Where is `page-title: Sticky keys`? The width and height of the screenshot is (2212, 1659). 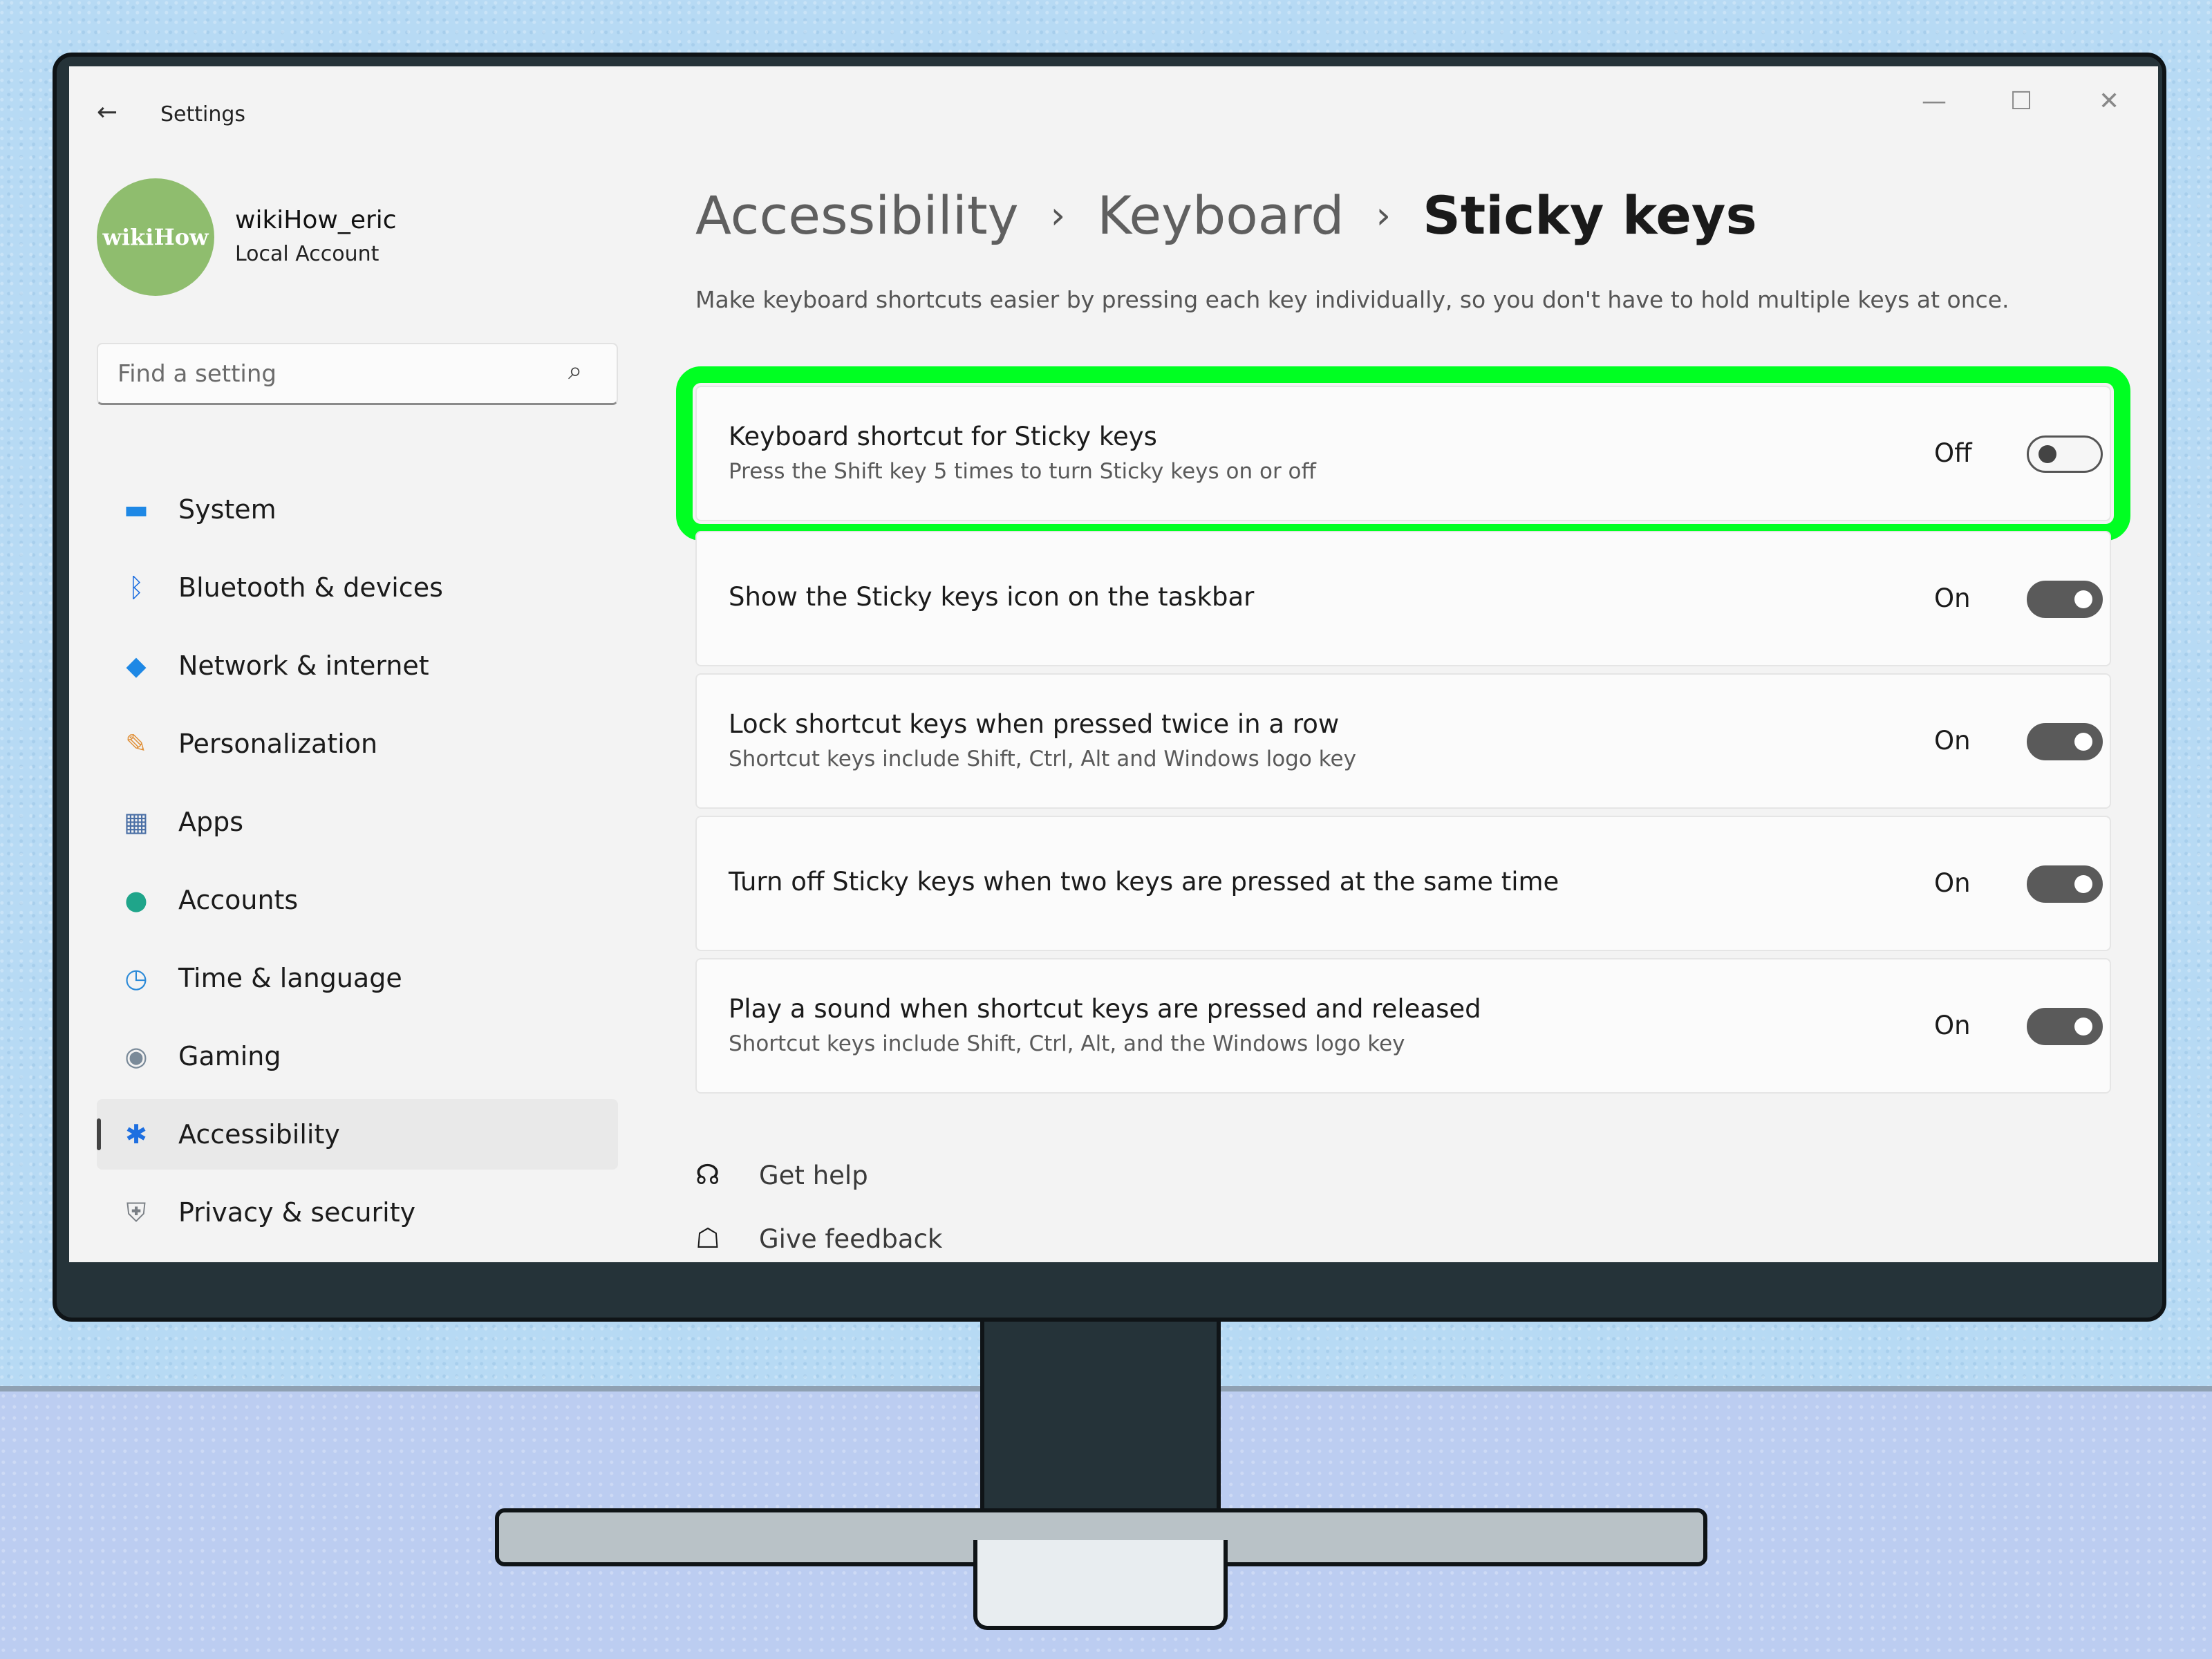
page-title: Sticky keys is located at coordinates (1590, 215).